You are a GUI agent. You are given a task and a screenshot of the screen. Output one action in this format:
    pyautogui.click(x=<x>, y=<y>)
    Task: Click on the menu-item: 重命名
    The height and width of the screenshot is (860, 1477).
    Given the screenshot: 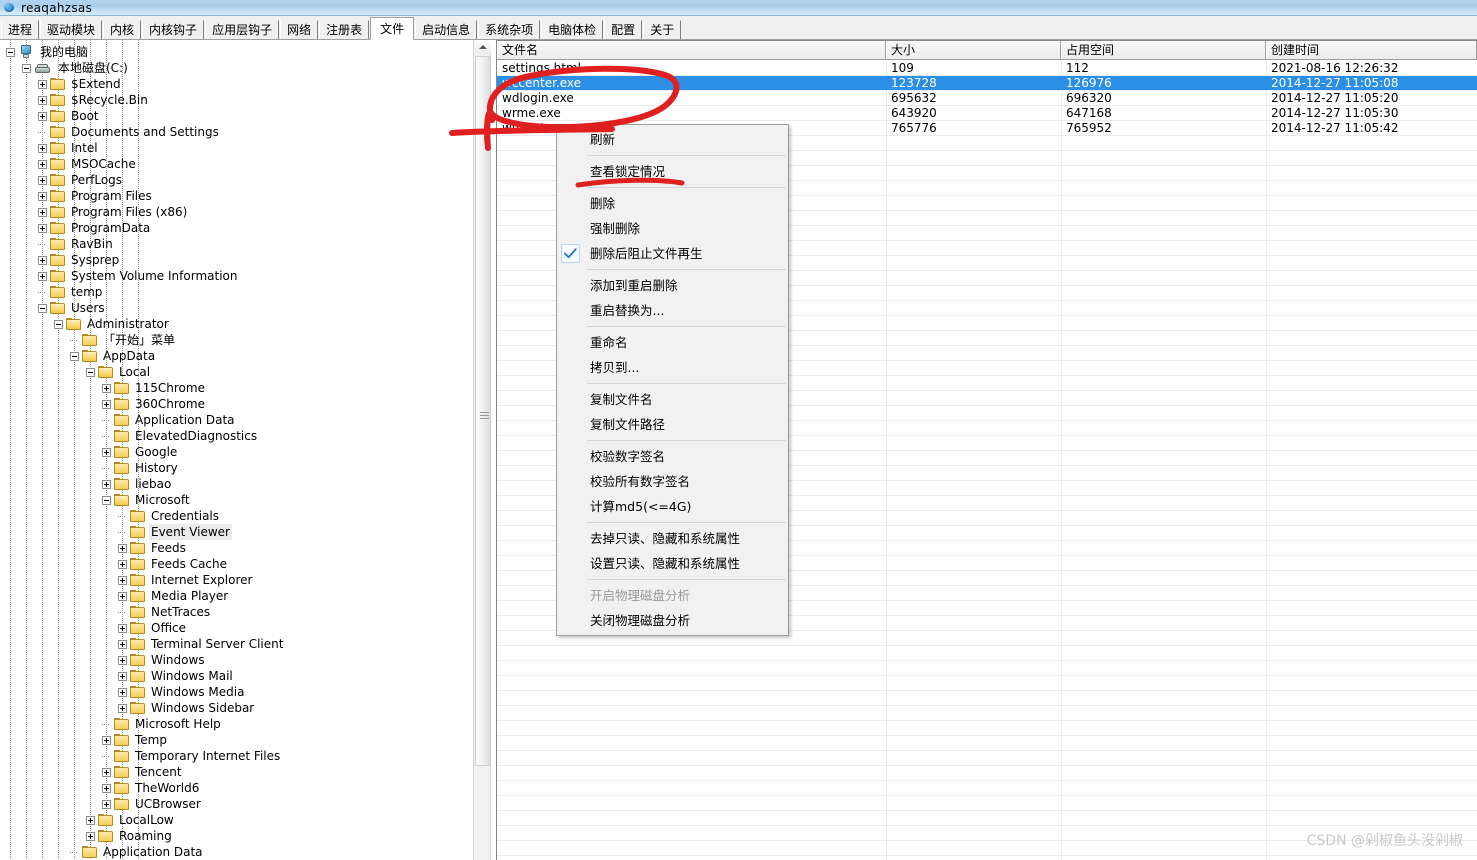 What is the action you would take?
    pyautogui.click(x=672, y=342)
    